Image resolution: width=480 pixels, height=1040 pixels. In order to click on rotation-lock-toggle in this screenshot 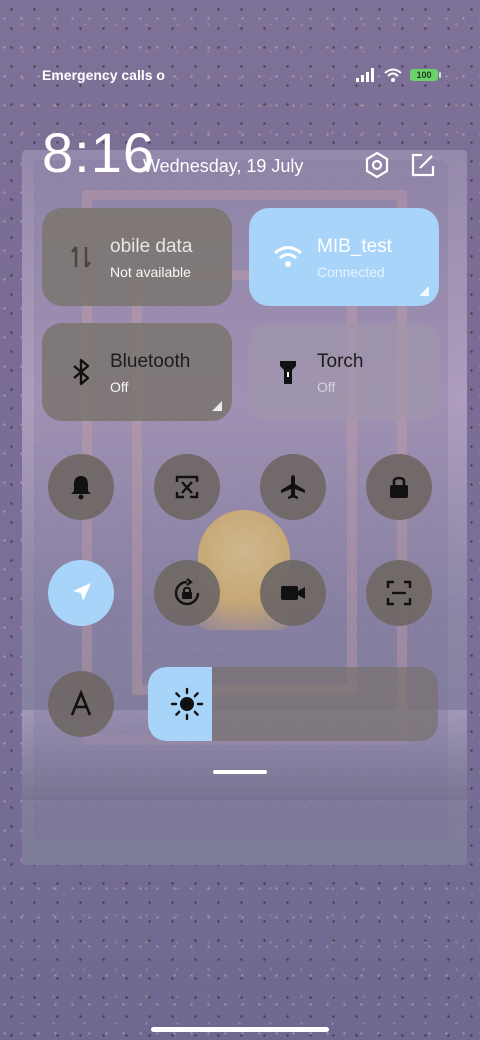, I will do `click(187, 593)`.